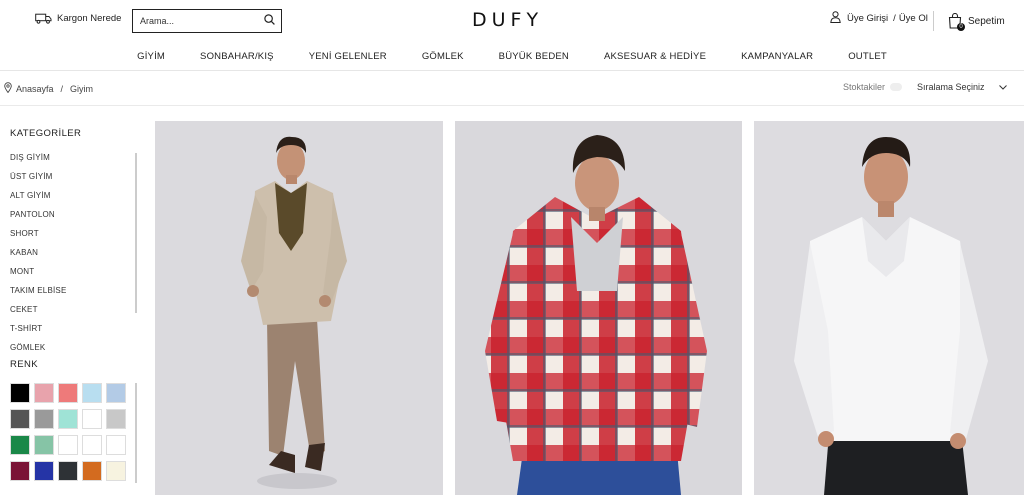 The width and height of the screenshot is (1024, 500). What do you see at coordinates (76, 314) in the screenshot?
I see `category-item-ceket: CEKET` at bounding box center [76, 314].